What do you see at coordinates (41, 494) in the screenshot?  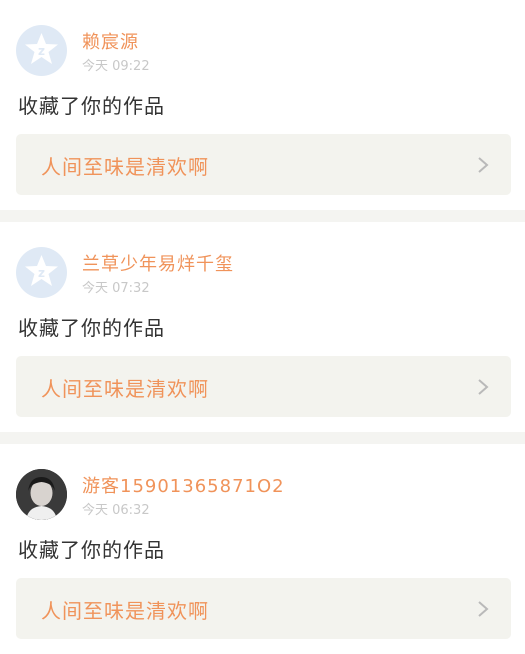 I see `user-photo-avatar` at bounding box center [41, 494].